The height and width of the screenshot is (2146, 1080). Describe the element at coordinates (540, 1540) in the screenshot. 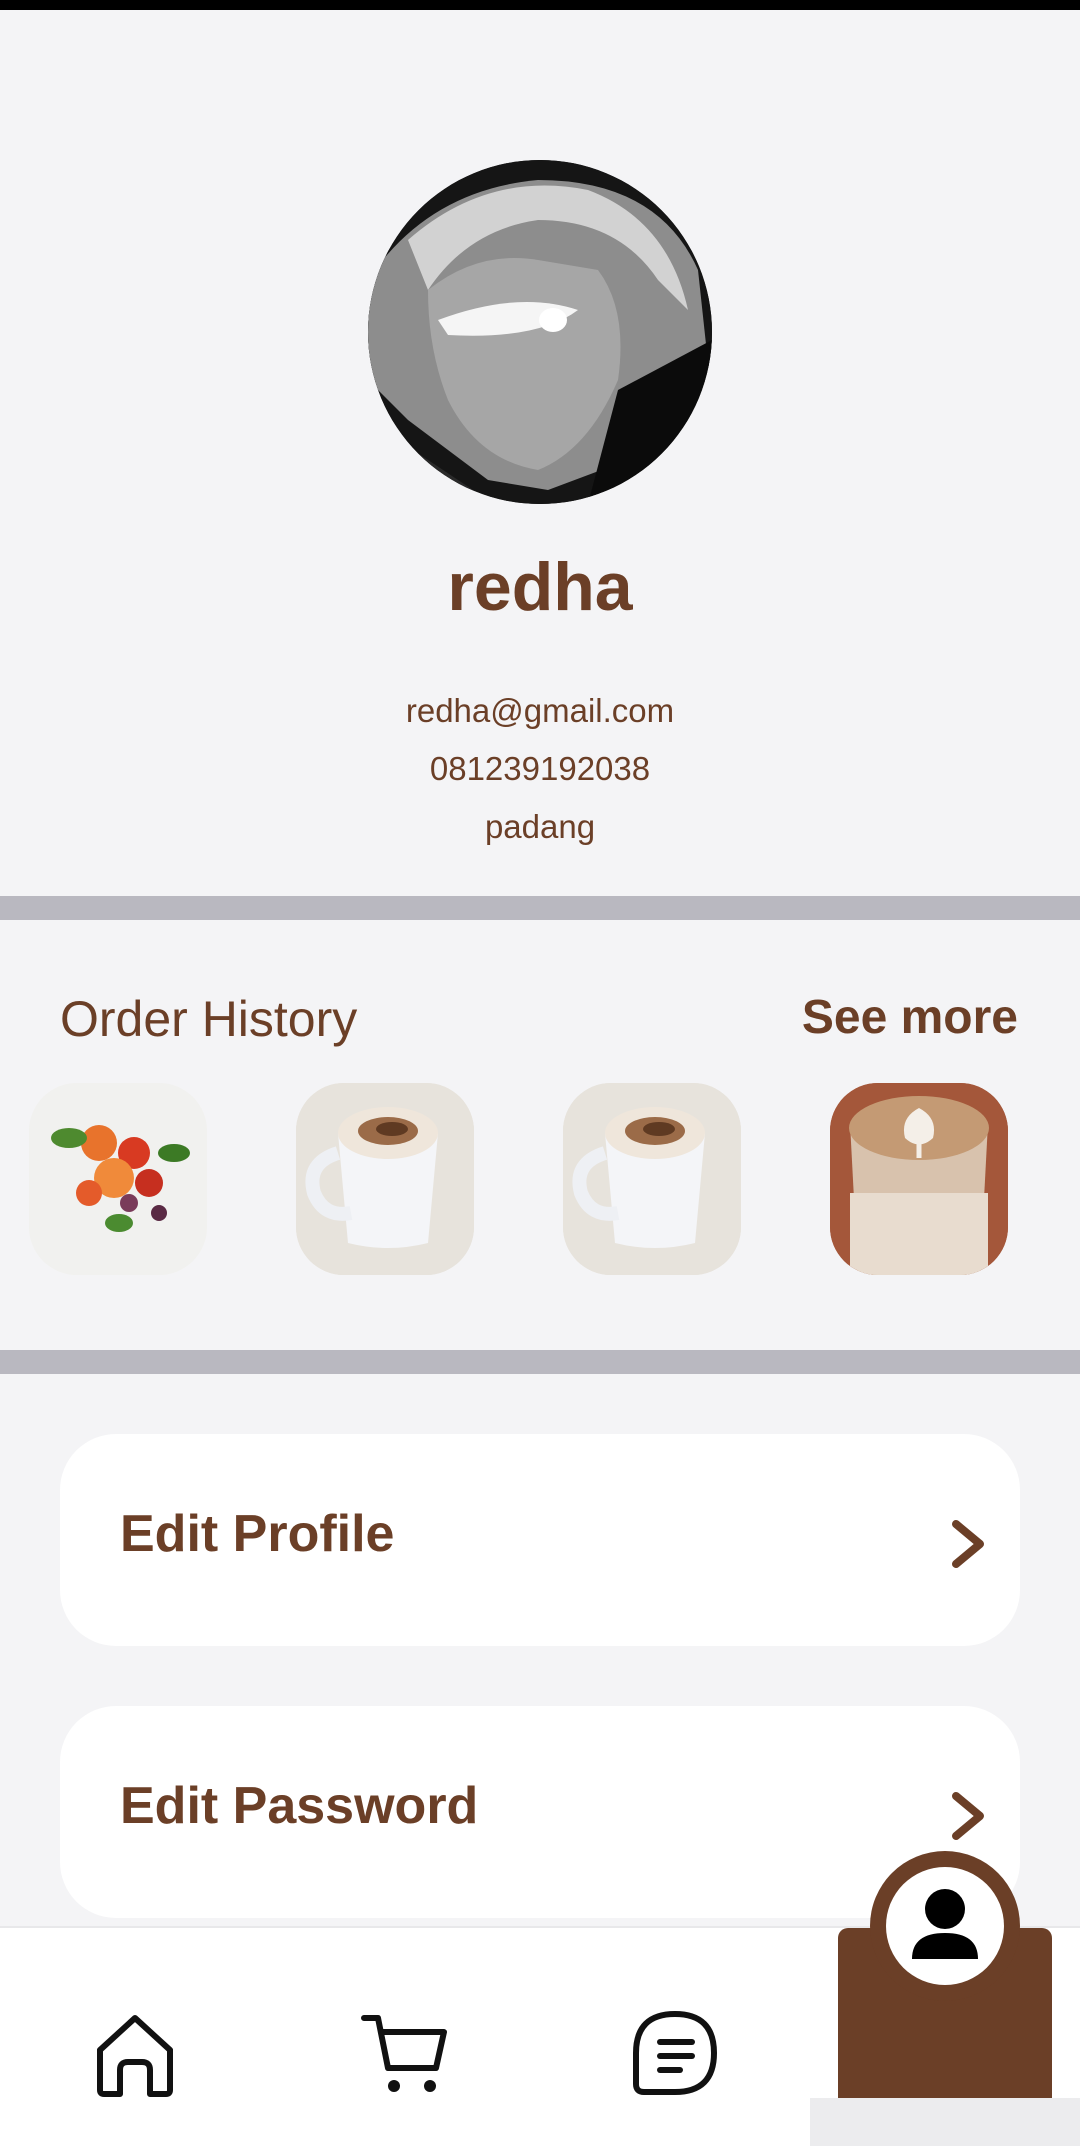

I see `edit-profile-button: Edit Profile` at that location.